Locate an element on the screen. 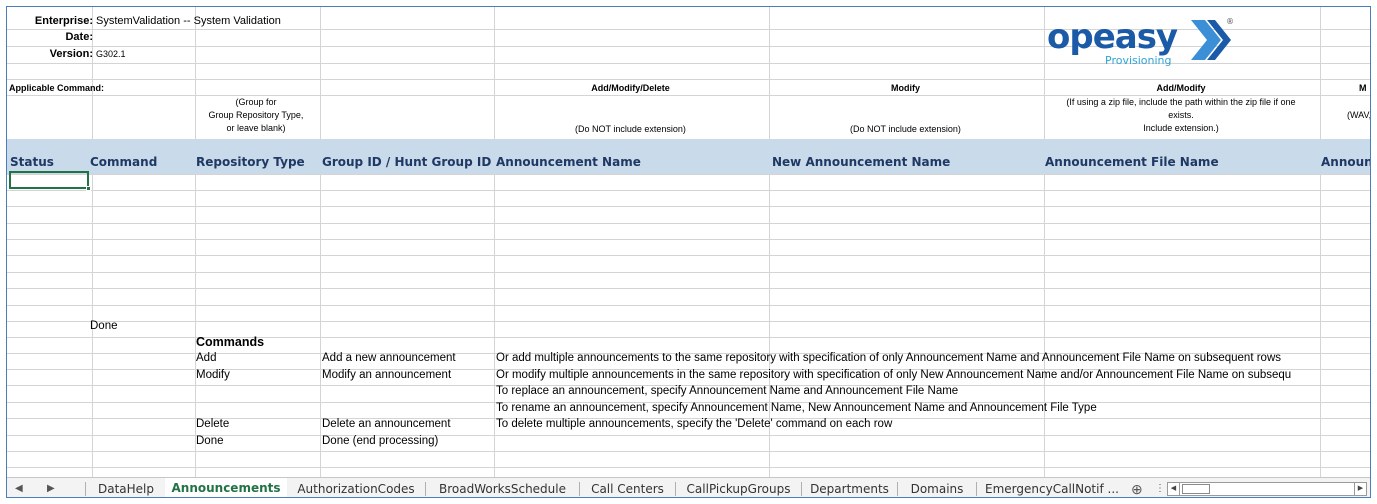 The height and width of the screenshot is (504, 1377). selected-cell is located at coordinates (49, 180).